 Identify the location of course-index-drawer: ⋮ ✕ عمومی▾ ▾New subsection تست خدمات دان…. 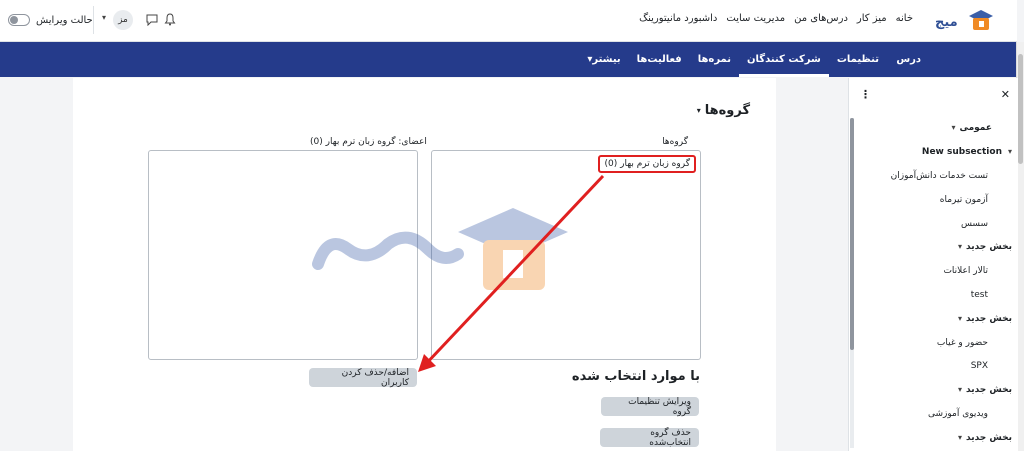
(933, 264).